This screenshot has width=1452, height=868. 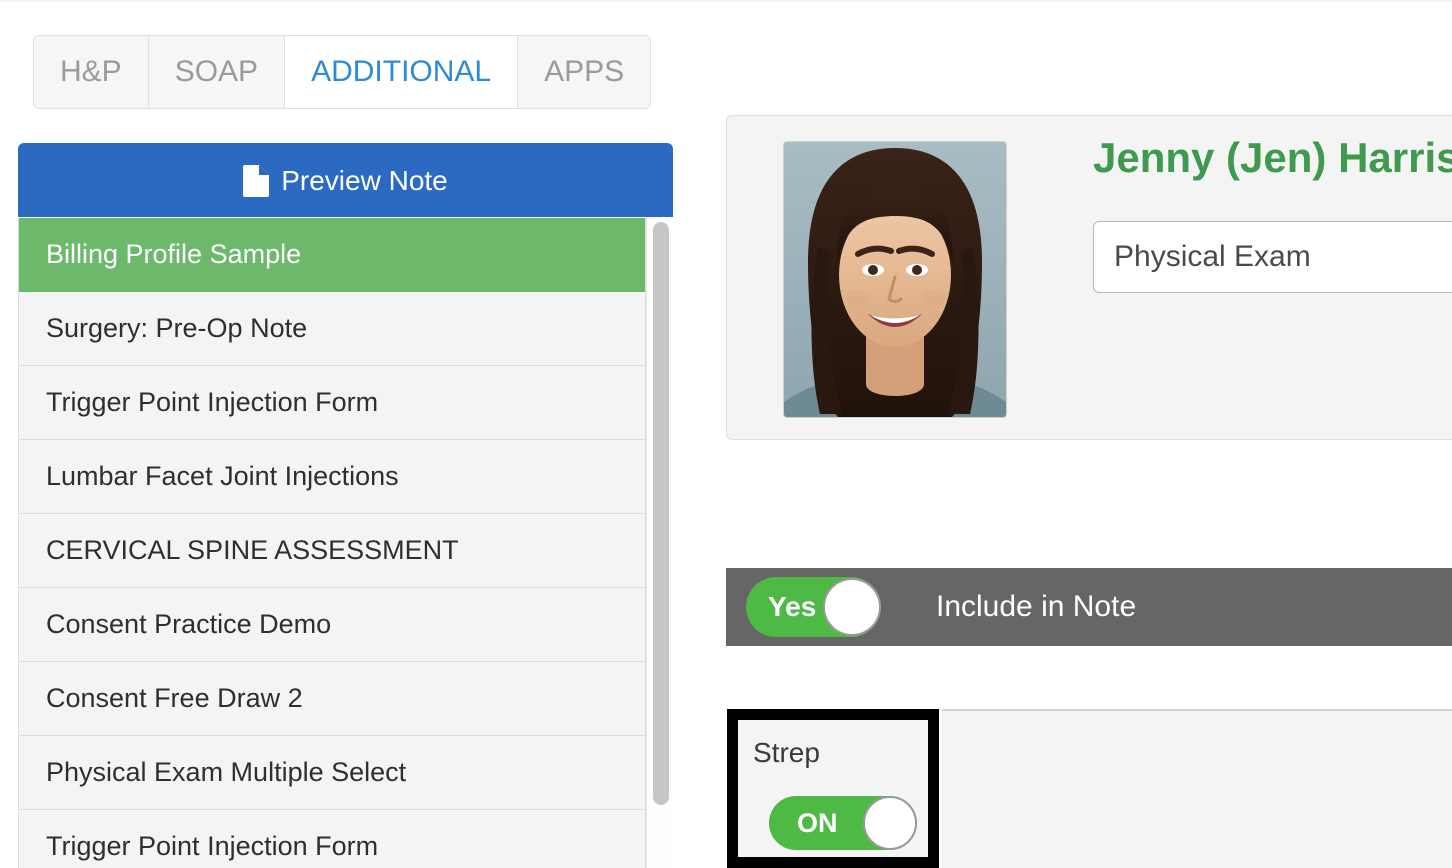 What do you see at coordinates (402, 72) in the screenshot?
I see `tab-additional: ADDITIONAL` at bounding box center [402, 72].